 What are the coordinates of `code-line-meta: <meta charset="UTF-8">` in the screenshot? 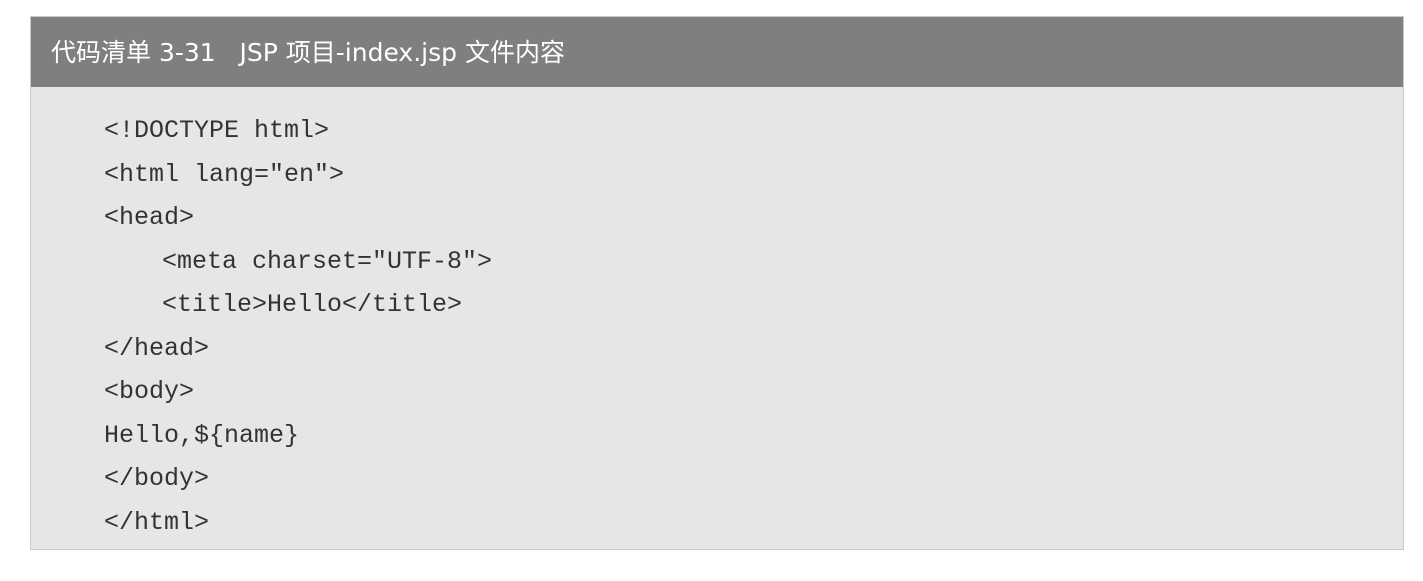 It's located at (327, 261).